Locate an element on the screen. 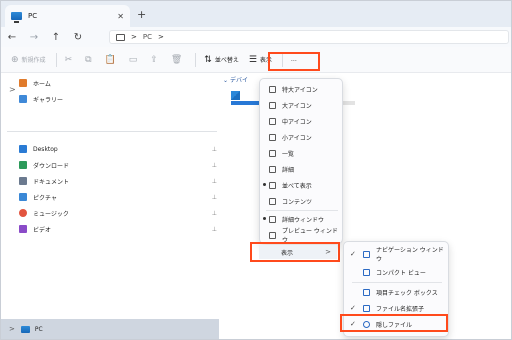  sort-label: 並べ替え is located at coordinates (226, 60).